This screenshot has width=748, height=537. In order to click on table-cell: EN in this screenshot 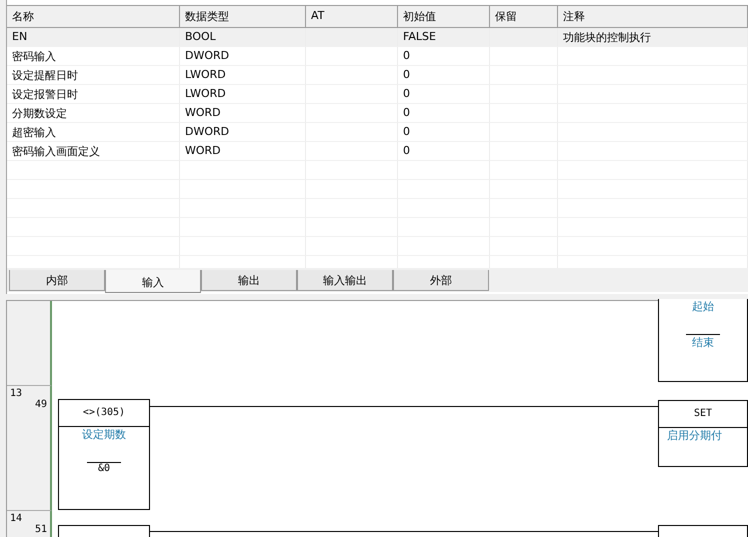, I will do `click(20, 36)`.